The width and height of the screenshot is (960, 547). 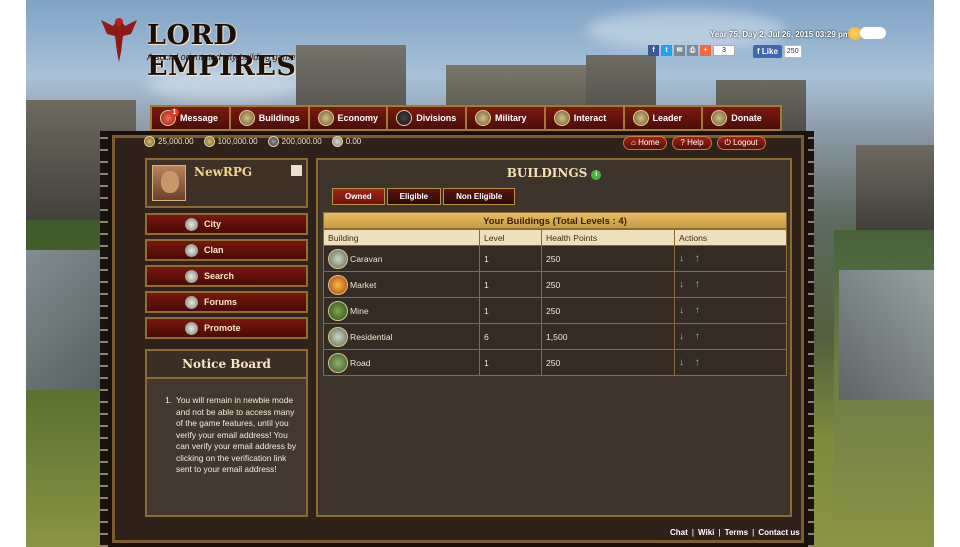 I want to click on building-name: Residential, so click(x=371, y=337).